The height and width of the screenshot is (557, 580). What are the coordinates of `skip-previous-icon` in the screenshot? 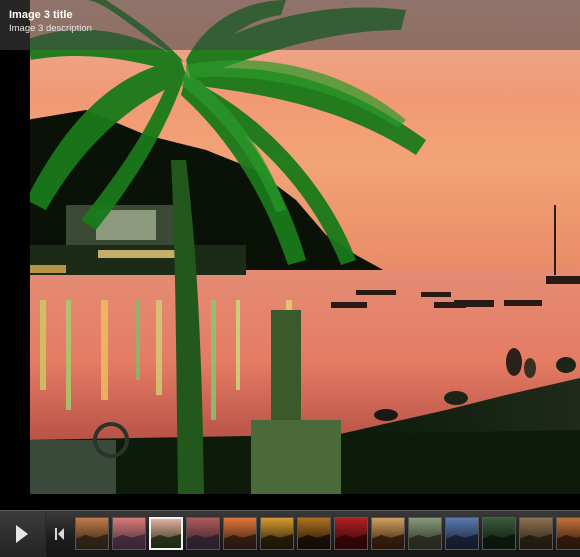 It's located at (59, 534).